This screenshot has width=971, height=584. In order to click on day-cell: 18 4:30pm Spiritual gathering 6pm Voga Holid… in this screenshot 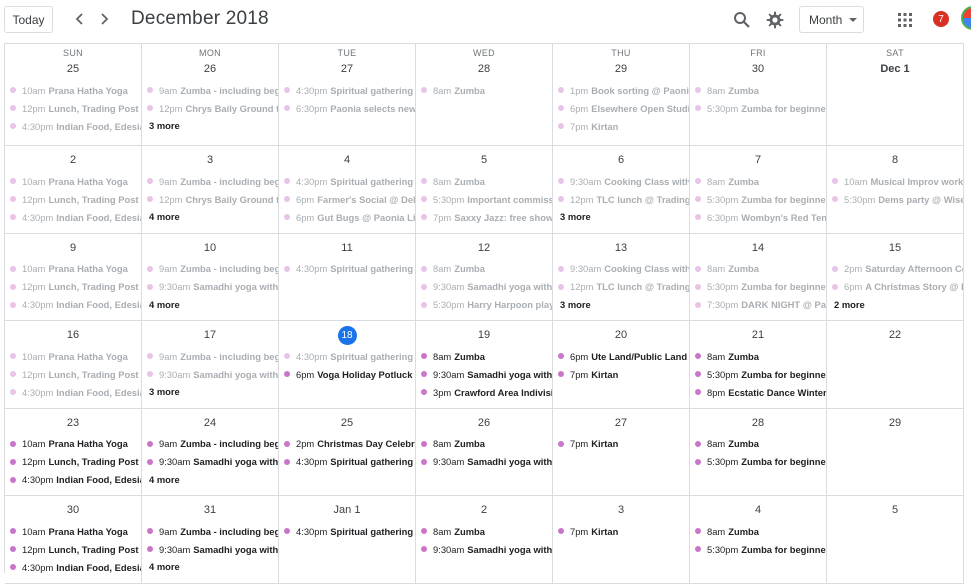, I will do `click(347, 365)`.